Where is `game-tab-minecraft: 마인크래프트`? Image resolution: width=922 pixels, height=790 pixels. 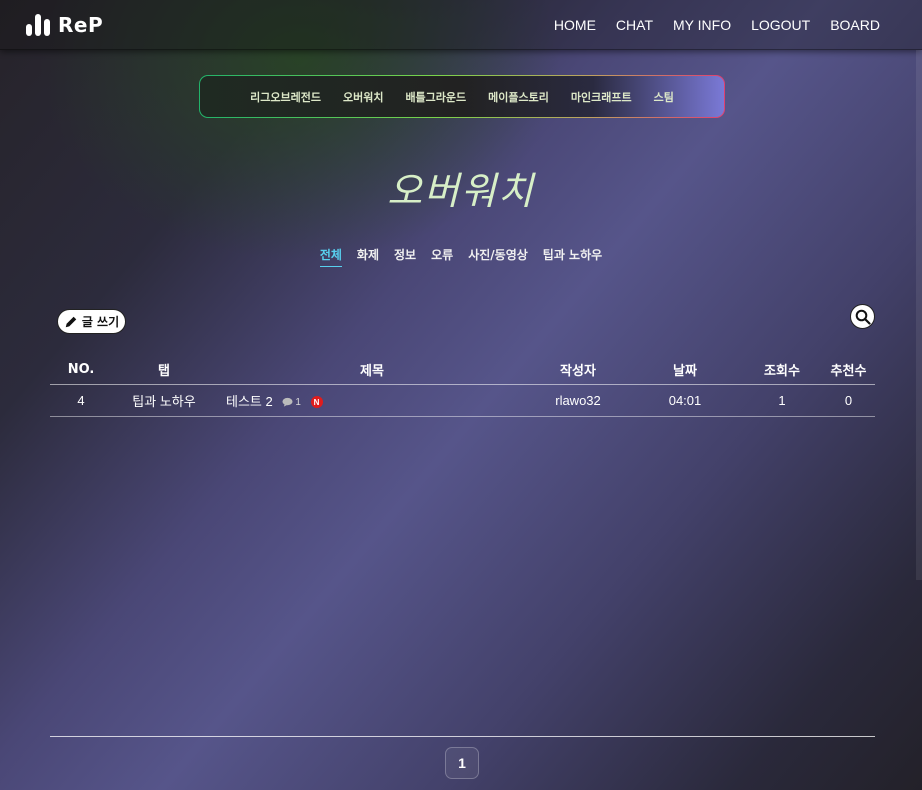 game-tab-minecraft: 마인크래프트 is located at coordinates (601, 97).